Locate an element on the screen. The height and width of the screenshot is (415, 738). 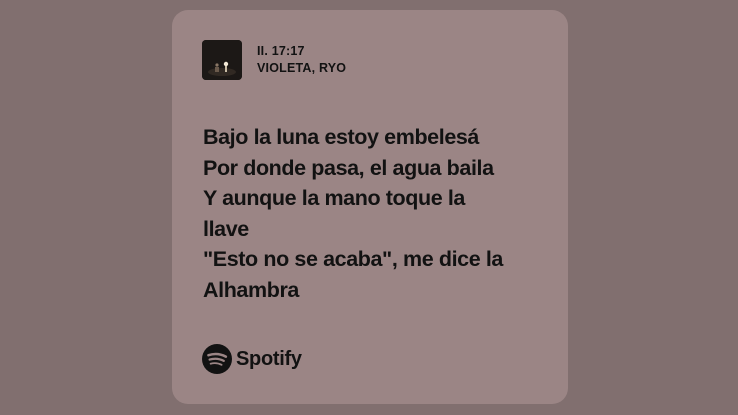
spotify-brand: Spotify is located at coordinates (252, 359).